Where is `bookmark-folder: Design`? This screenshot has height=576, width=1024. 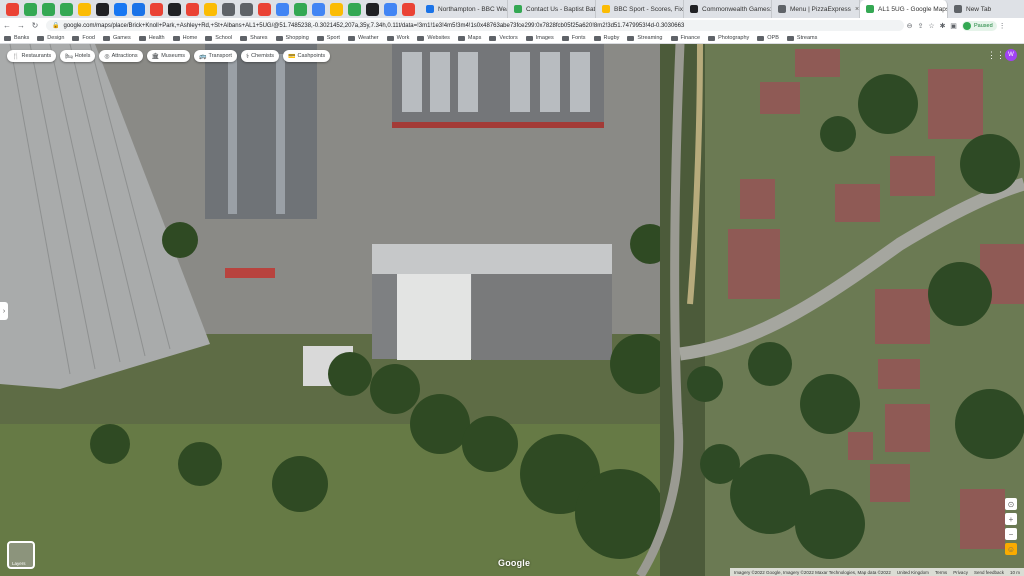
bookmark-folder: Design is located at coordinates (50, 38).